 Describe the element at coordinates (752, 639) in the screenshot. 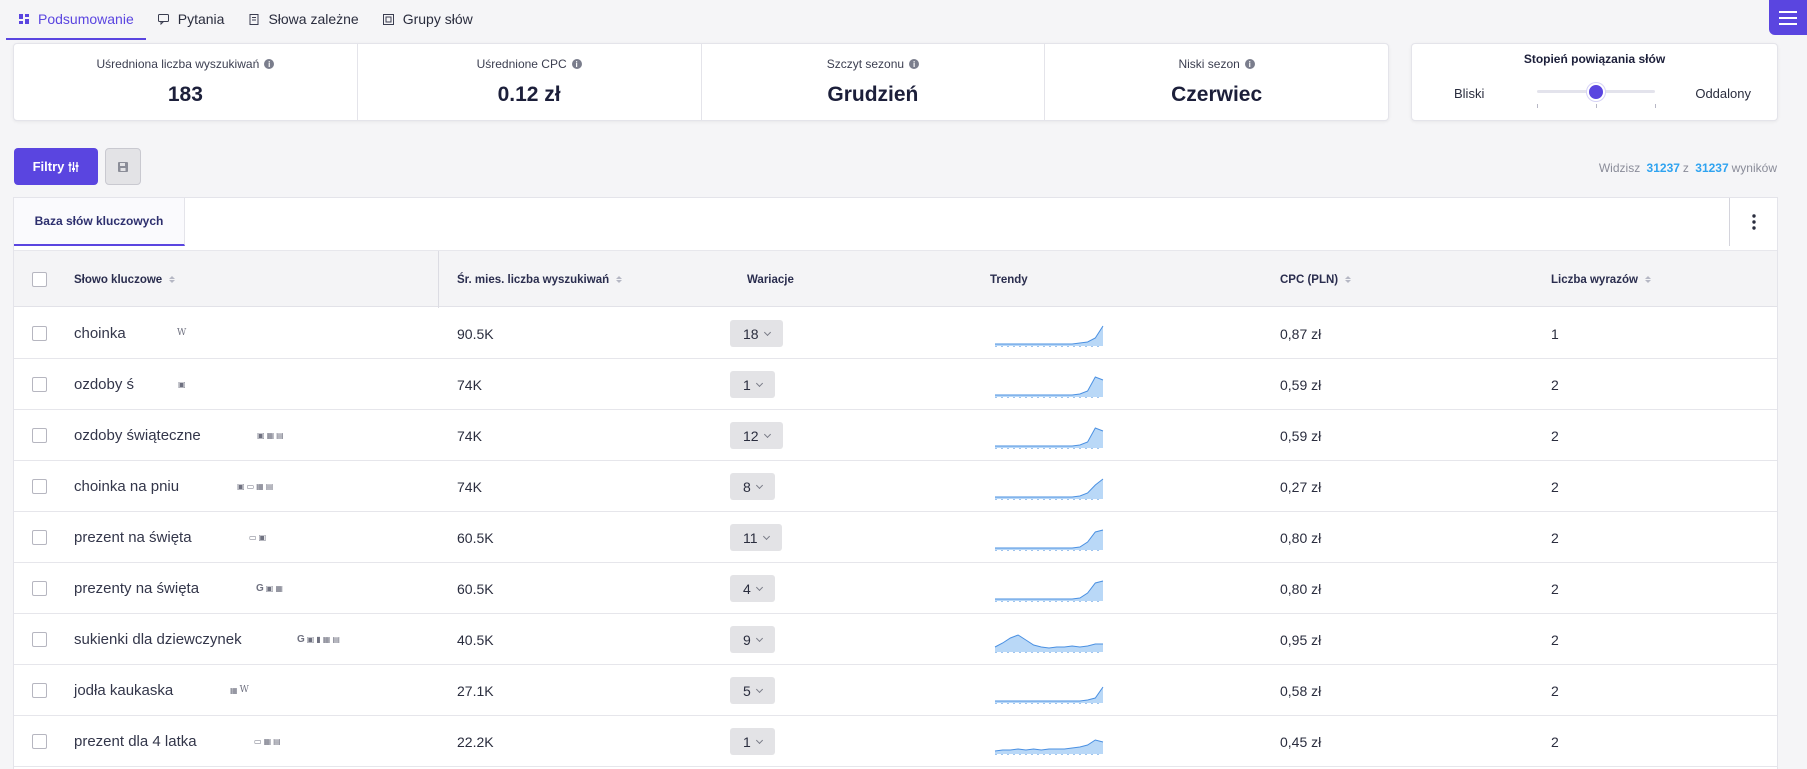

I see `variations-dropdown: 9` at that location.